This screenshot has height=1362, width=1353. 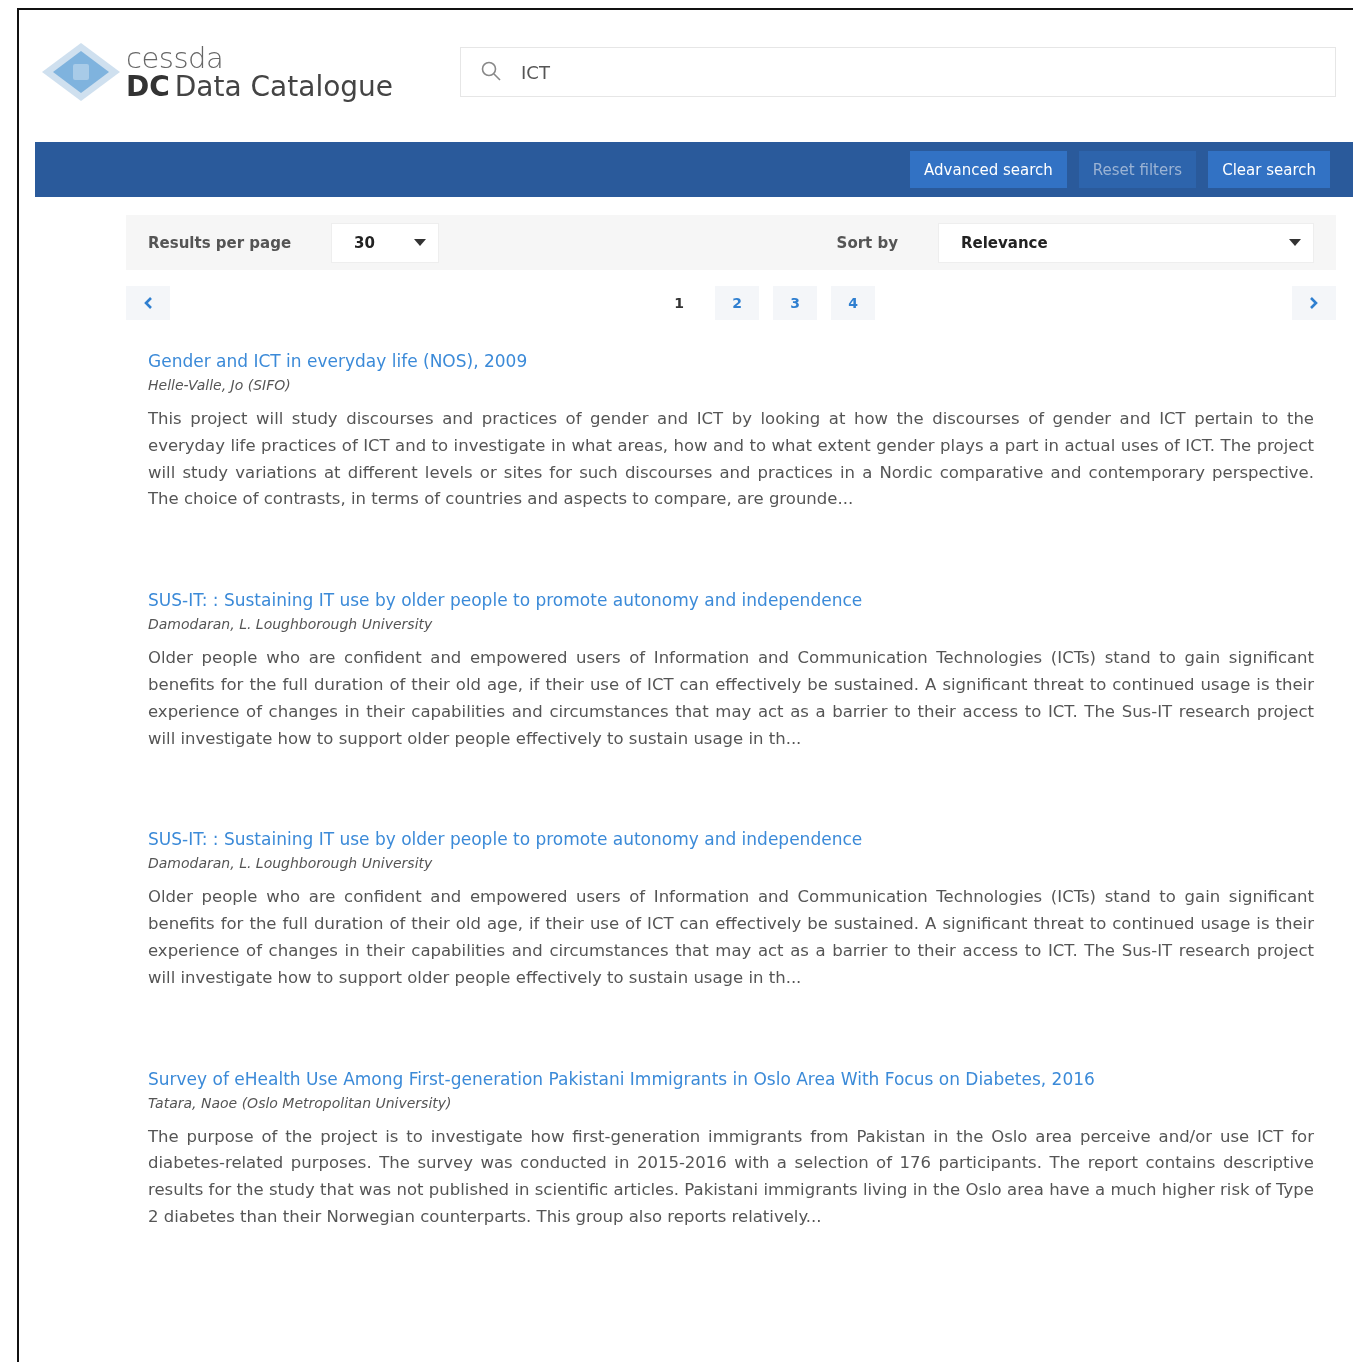 I want to click on page-button: 1, so click(x=679, y=303).